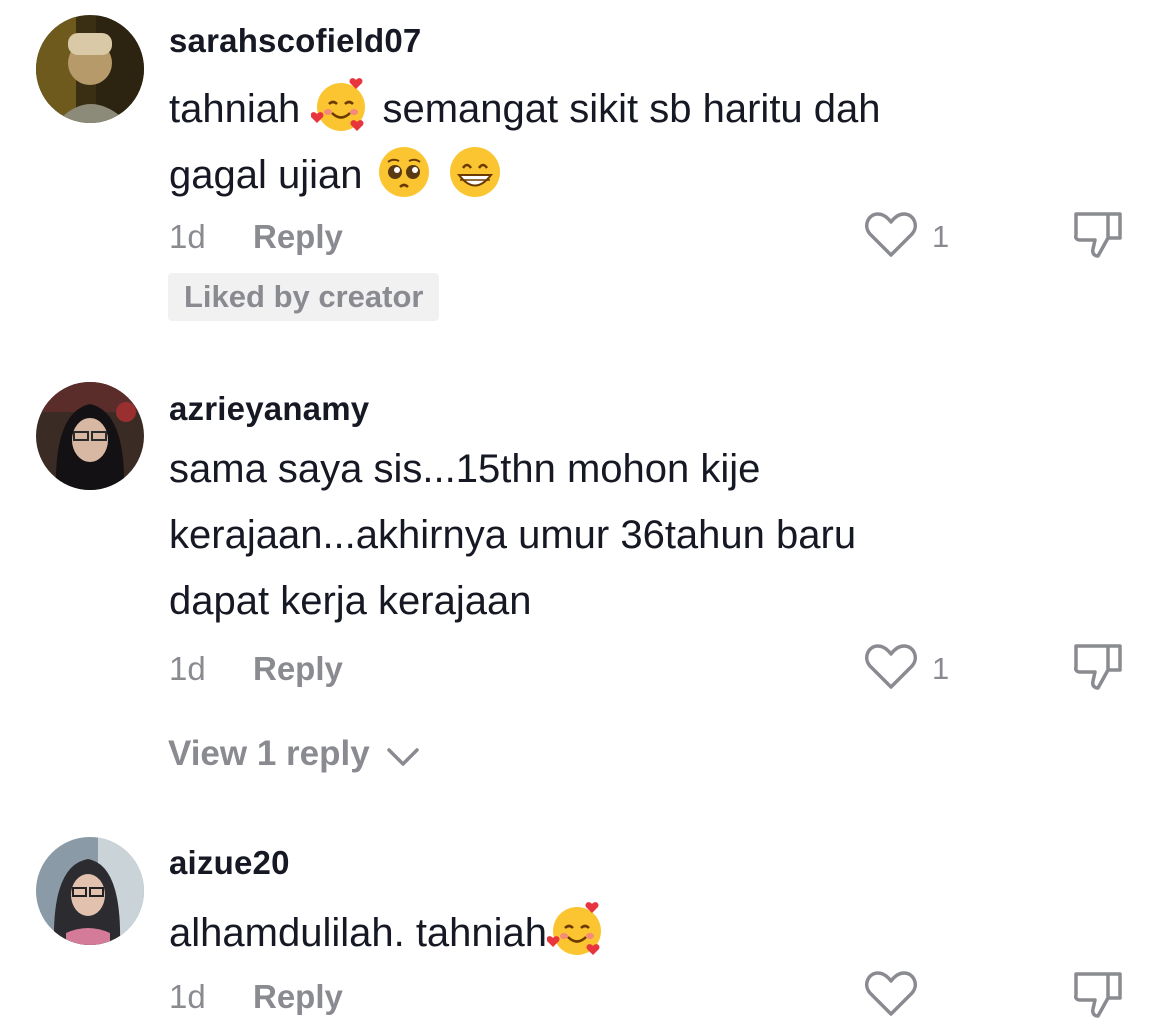  What do you see at coordinates (269, 409) in the screenshot?
I see `comment-username: azrieyanamy` at bounding box center [269, 409].